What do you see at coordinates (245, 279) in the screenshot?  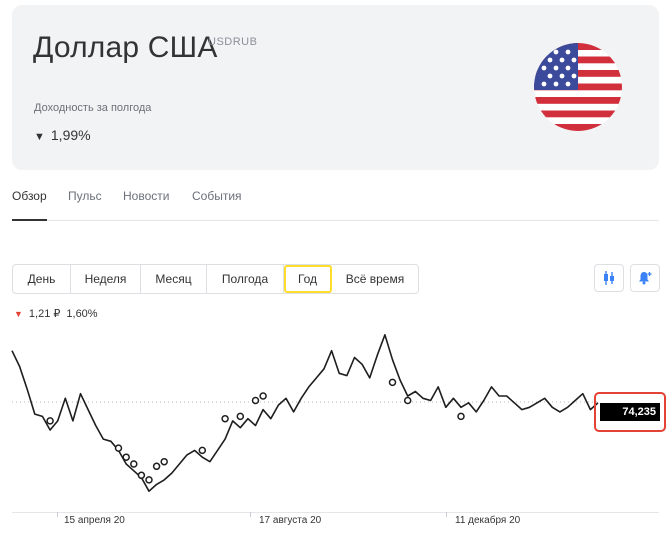 I see `period-half-year-button: Полгода` at bounding box center [245, 279].